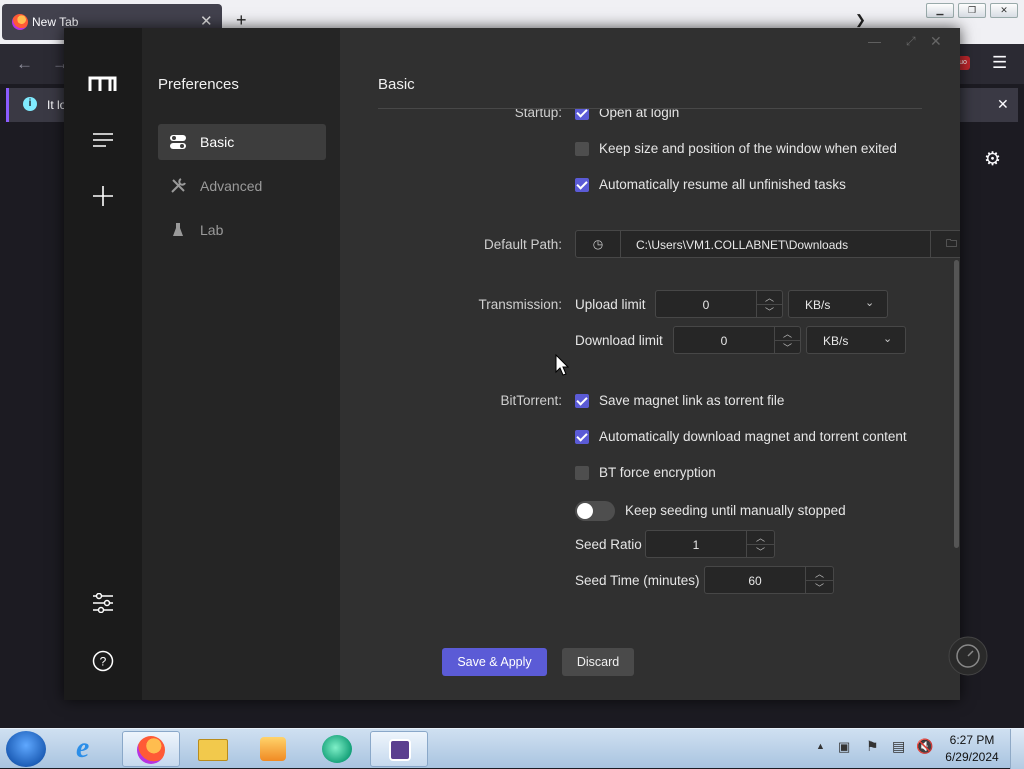 The image size is (1024, 769). Describe the element at coordinates (838, 304) in the screenshot. I see `upload-unit-select: KB/s ⌄` at that location.